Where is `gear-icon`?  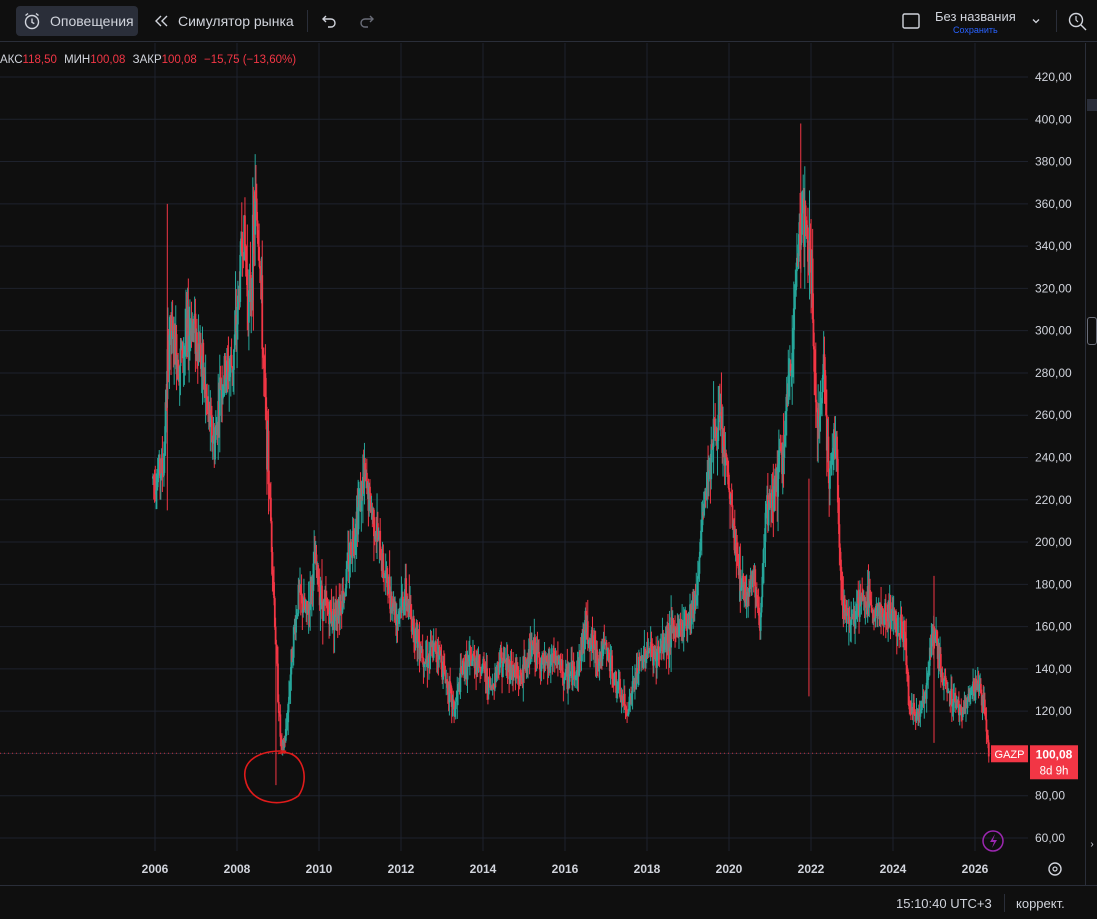 gear-icon is located at coordinates (1055, 869).